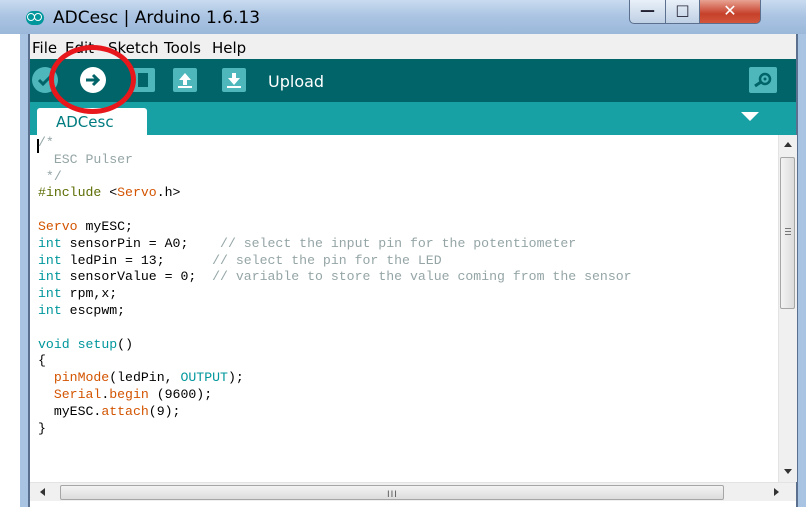 The height and width of the screenshot is (507, 806). What do you see at coordinates (335, 294) in the screenshot?
I see `code-line: int rpm,x;` at bounding box center [335, 294].